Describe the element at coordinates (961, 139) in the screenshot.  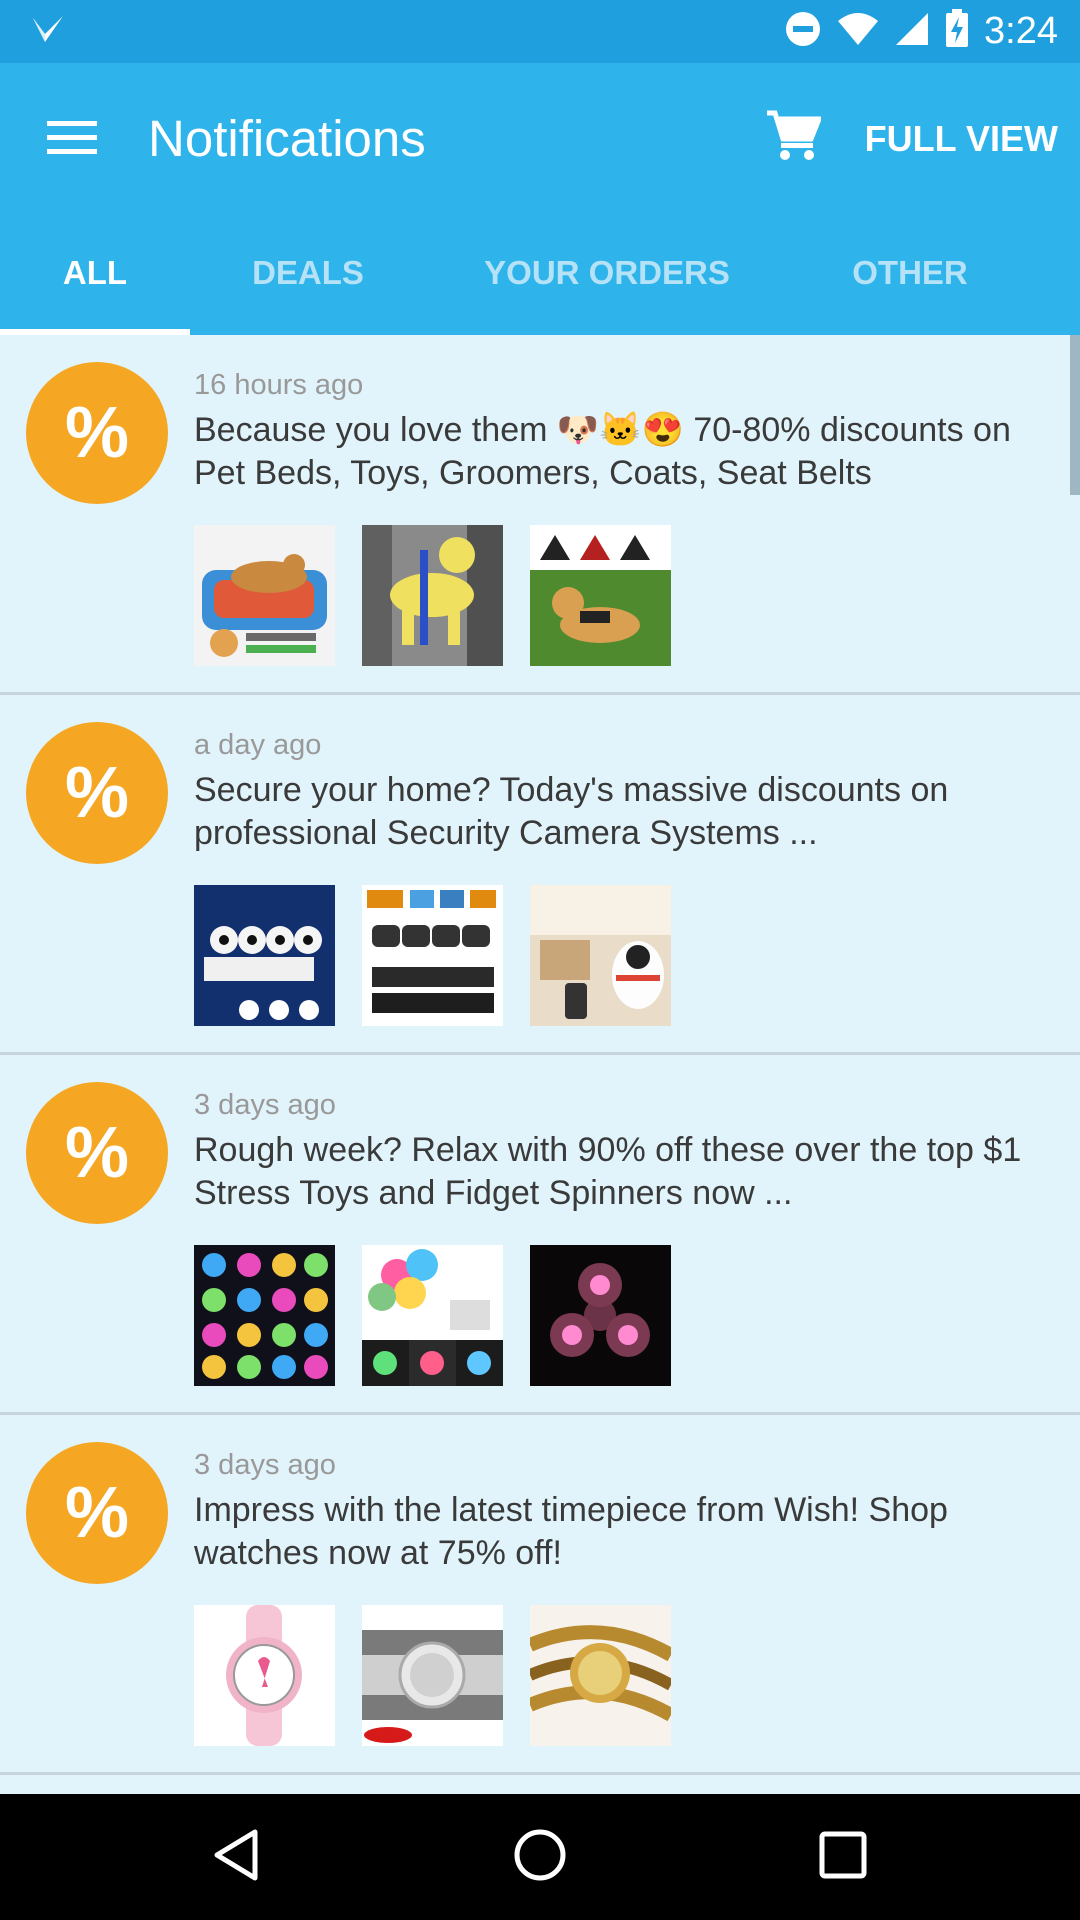
I see `full-view-button: FULL VIEW` at that location.